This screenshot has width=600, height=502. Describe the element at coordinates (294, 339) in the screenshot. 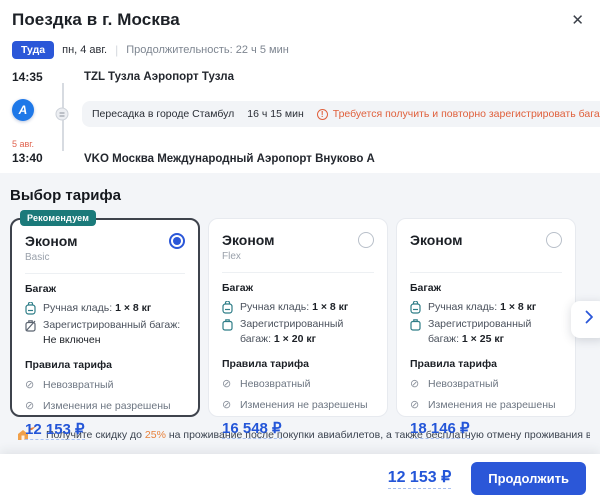

I see `checked-baggage-value: 1 × 20 кг` at that location.